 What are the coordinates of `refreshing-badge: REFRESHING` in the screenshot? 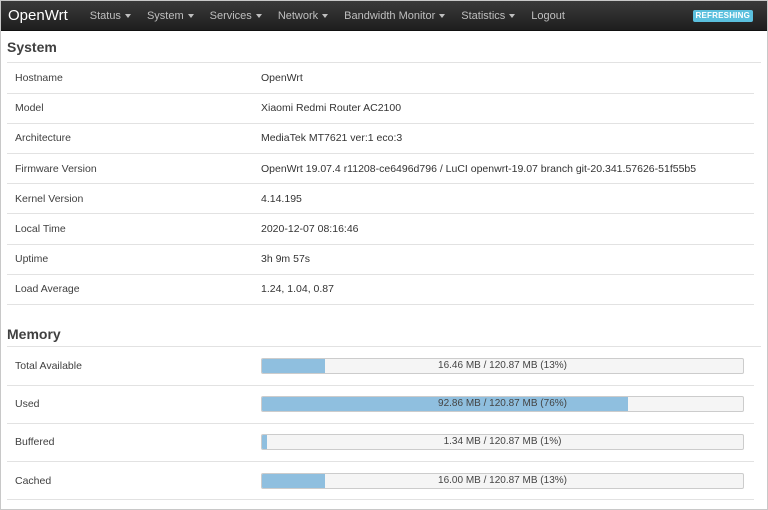 It's located at (722, 16).